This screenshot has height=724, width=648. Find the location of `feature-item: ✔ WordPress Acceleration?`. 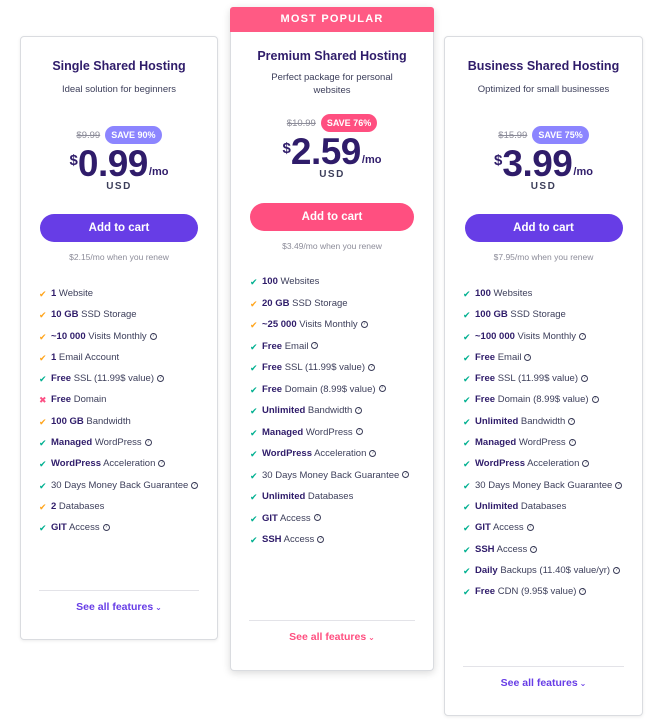

feature-item: ✔ WordPress Acceleration? is located at coordinates (545, 464).